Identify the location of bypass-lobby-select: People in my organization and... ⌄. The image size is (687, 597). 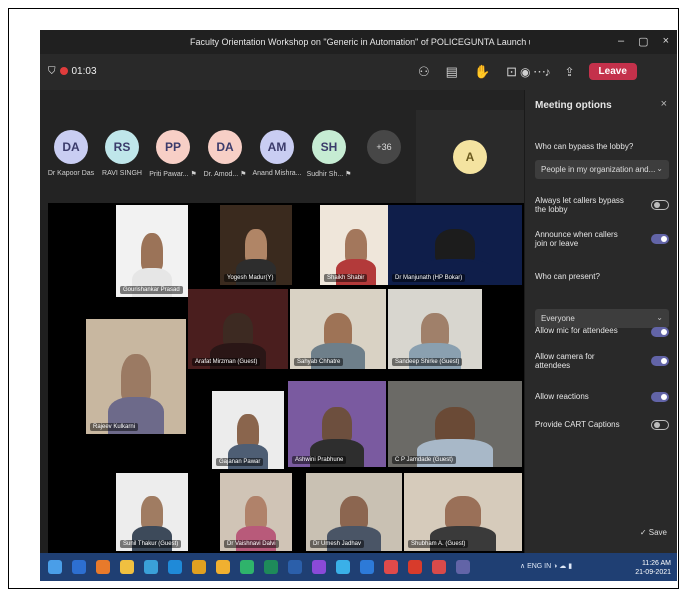
(602, 169).